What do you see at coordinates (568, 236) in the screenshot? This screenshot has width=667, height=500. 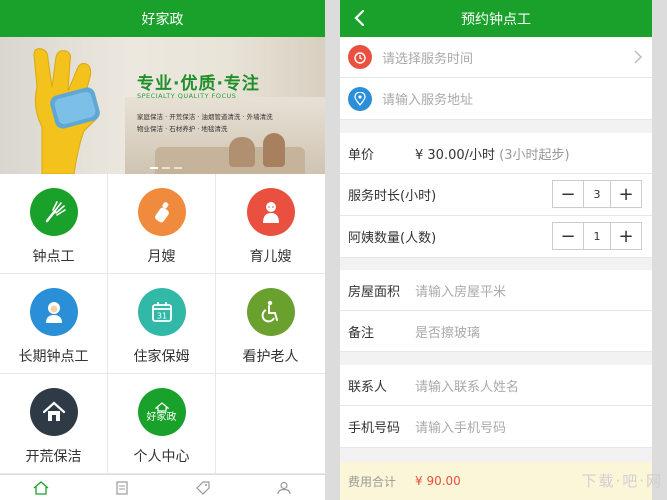 I see `aunt-count-decrement-button: −` at bounding box center [568, 236].